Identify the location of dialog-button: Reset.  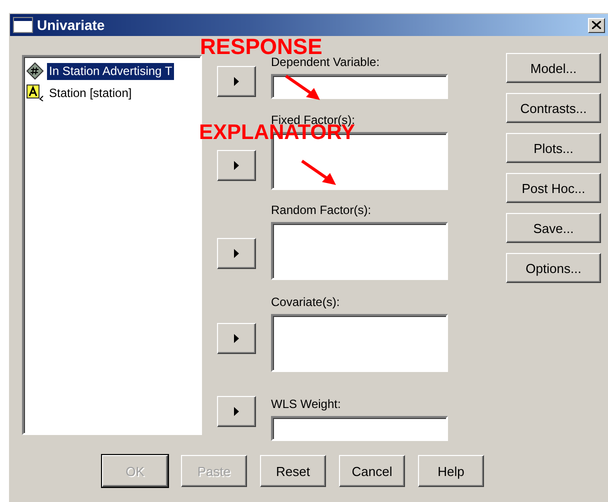
(293, 471).